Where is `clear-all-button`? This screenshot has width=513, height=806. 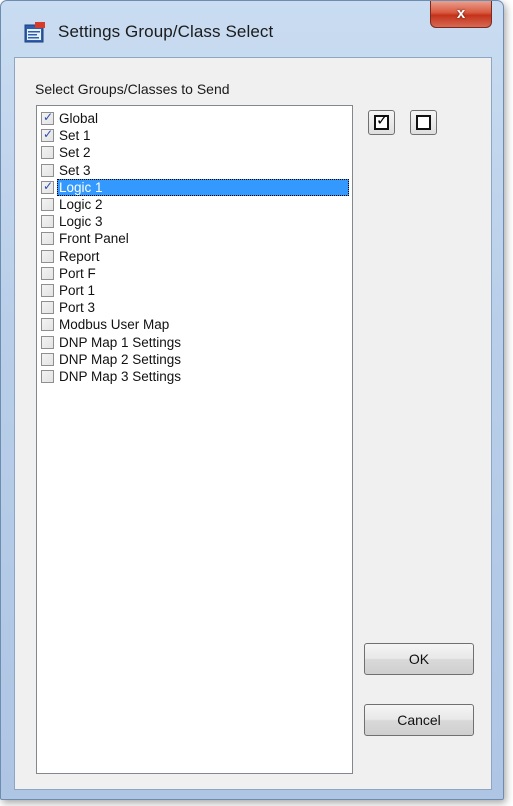 clear-all-button is located at coordinates (423, 122).